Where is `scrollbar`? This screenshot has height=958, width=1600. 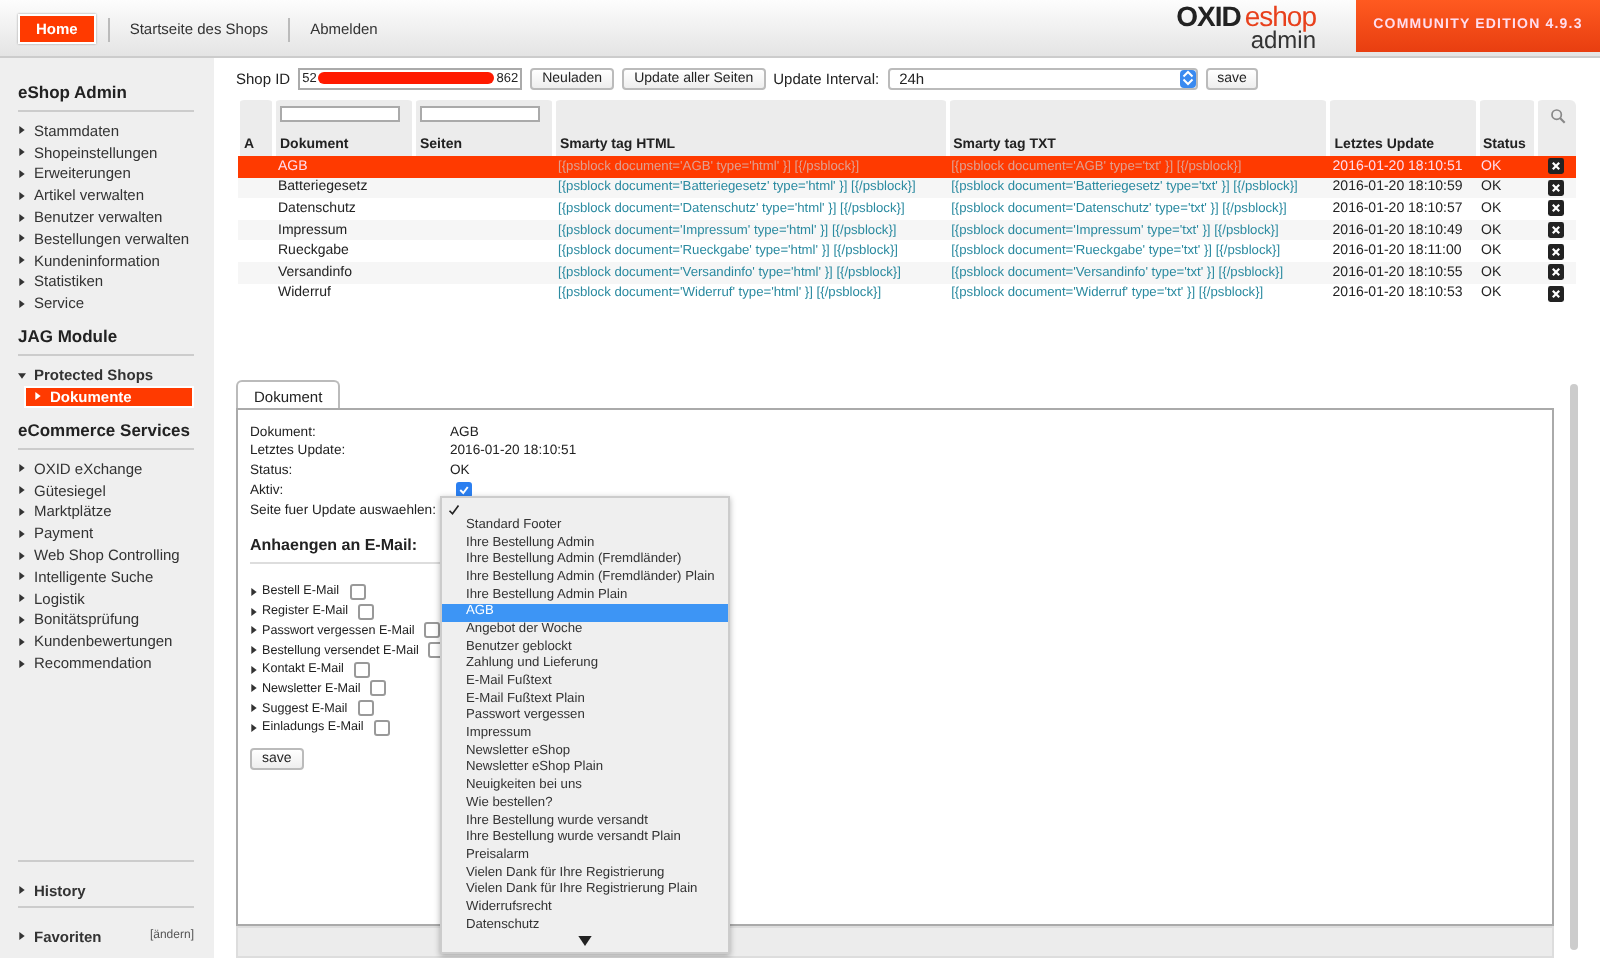
scrollbar is located at coordinates (1574, 667).